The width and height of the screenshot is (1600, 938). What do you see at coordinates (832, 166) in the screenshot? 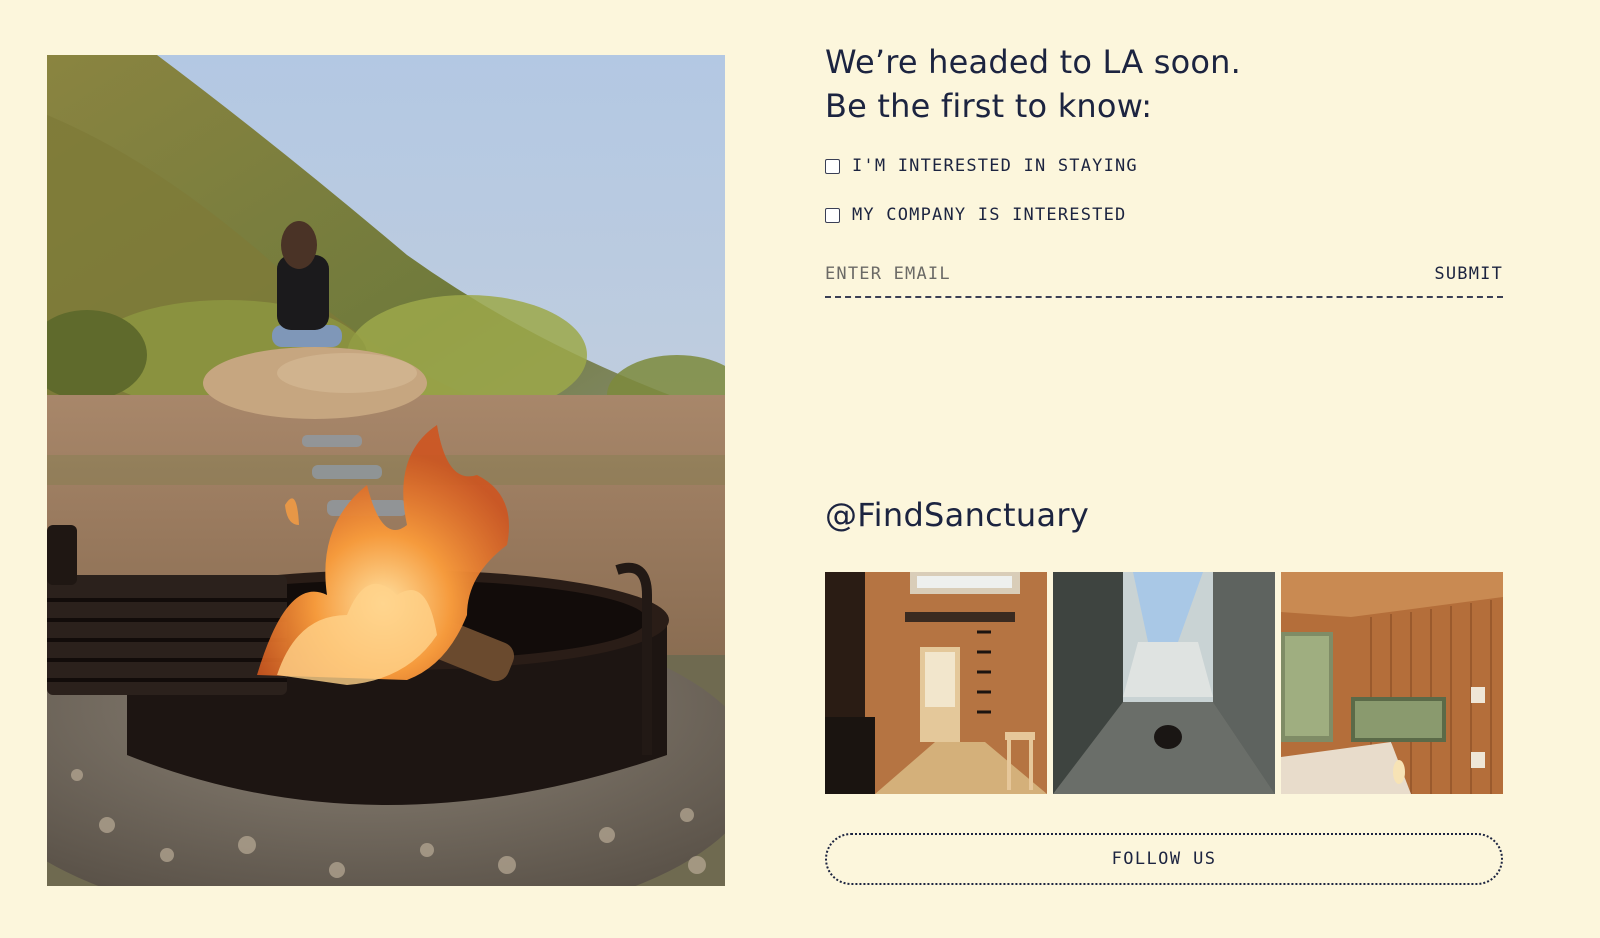
I see `staying-checkbox` at bounding box center [832, 166].